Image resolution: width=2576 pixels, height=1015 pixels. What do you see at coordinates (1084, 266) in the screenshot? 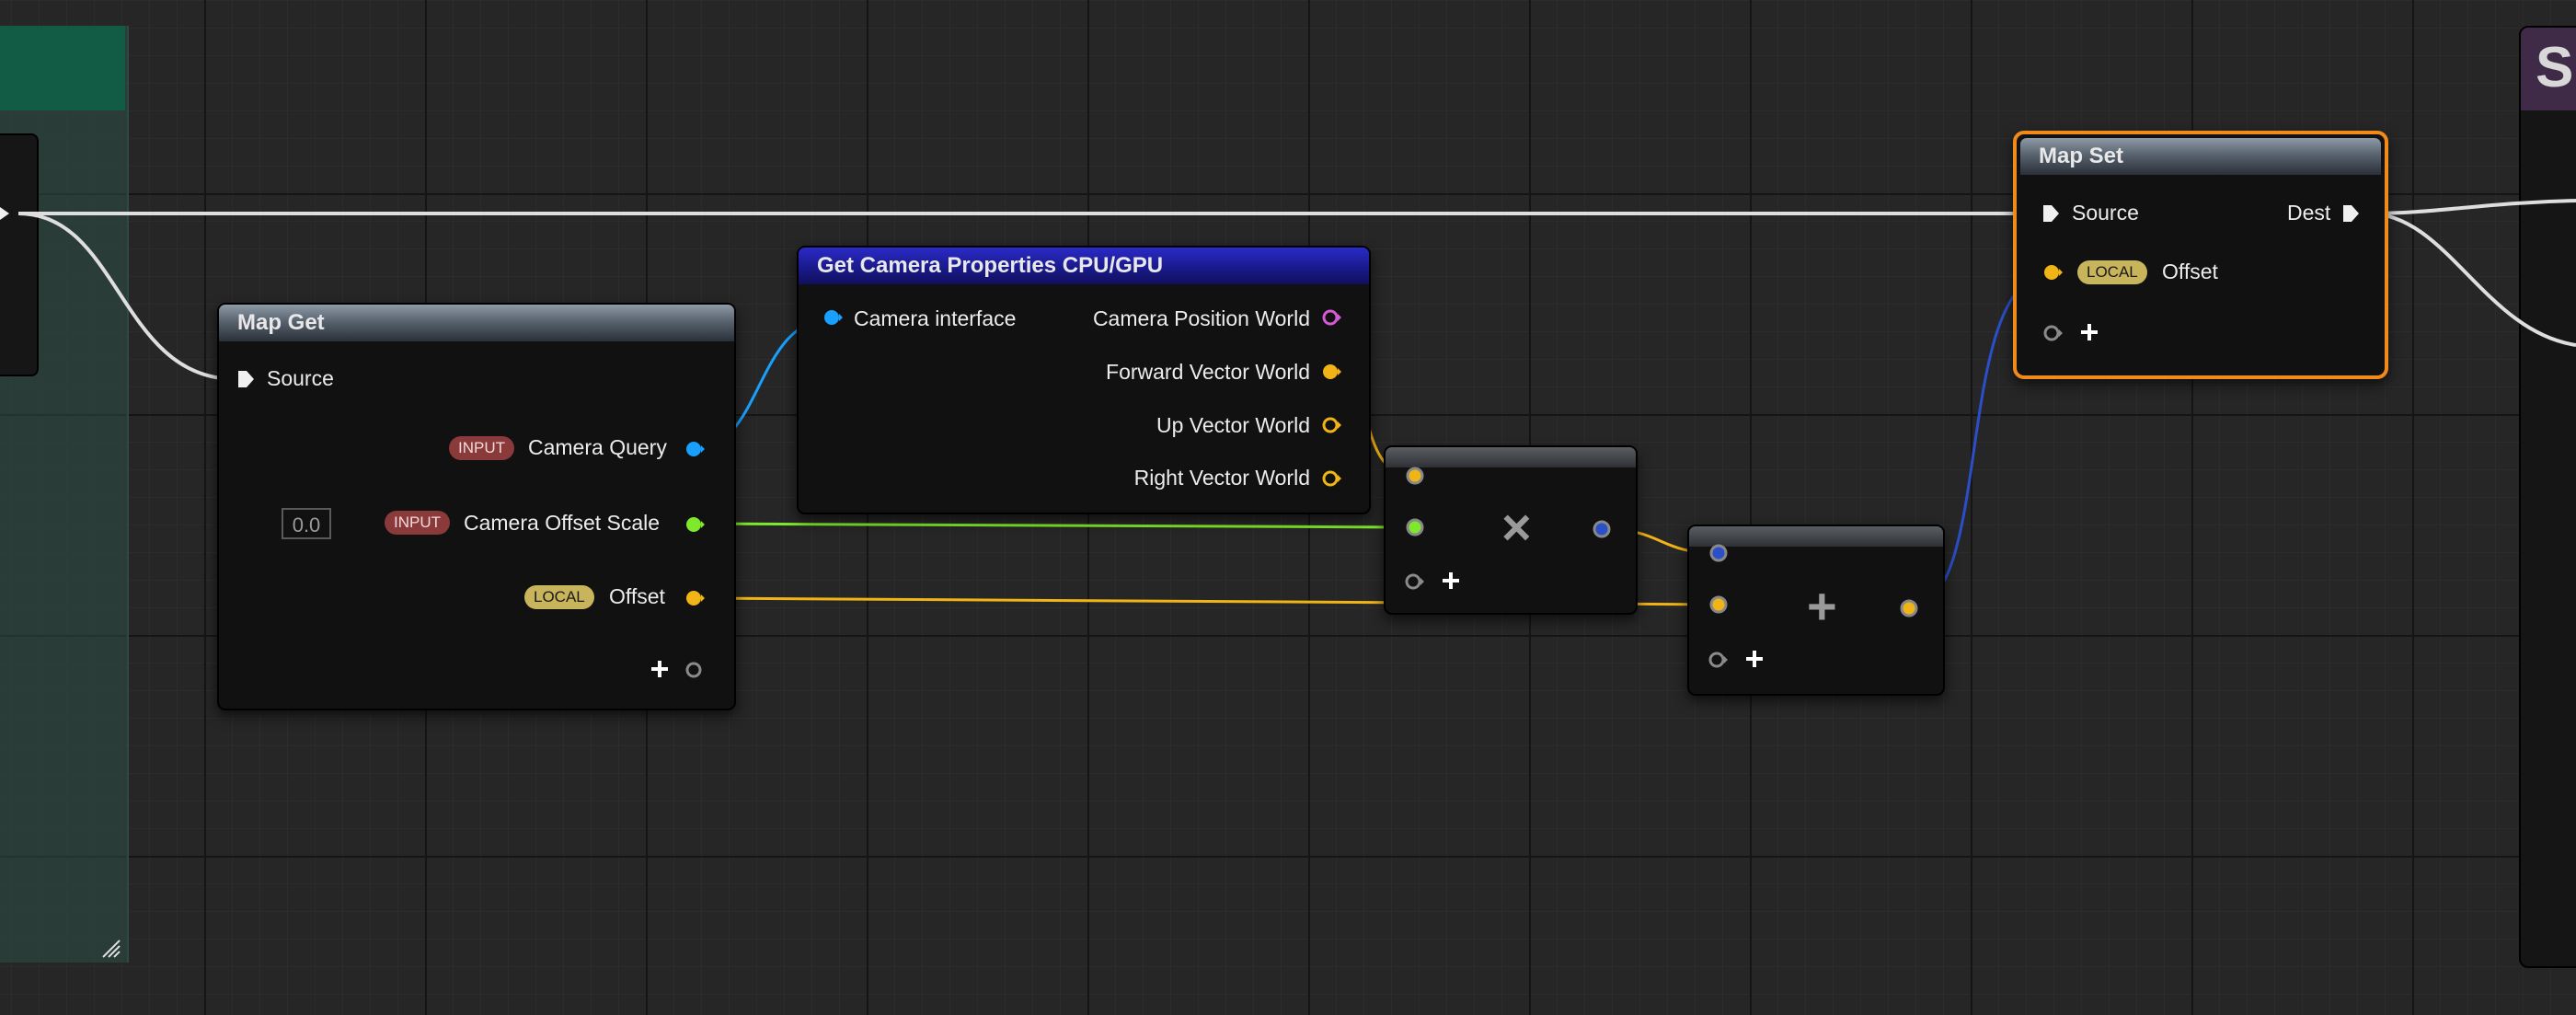
I see `node-title: Get Camera Properties CPU/GPU` at bounding box center [1084, 266].